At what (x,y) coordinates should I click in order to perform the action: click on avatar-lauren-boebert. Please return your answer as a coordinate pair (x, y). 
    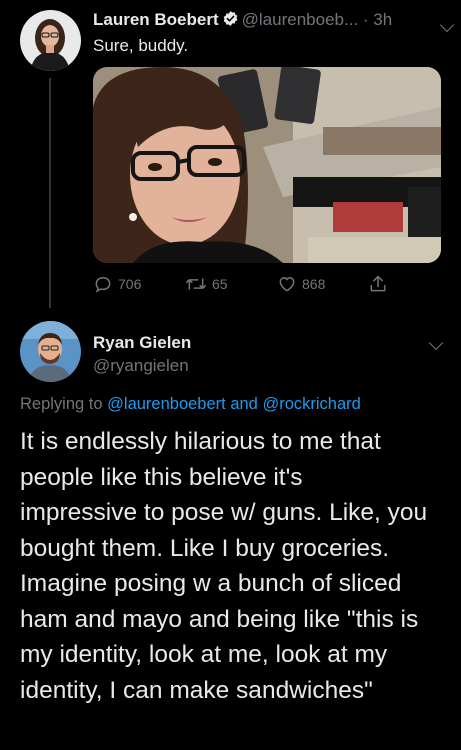
    Looking at the image, I should click on (50, 40).